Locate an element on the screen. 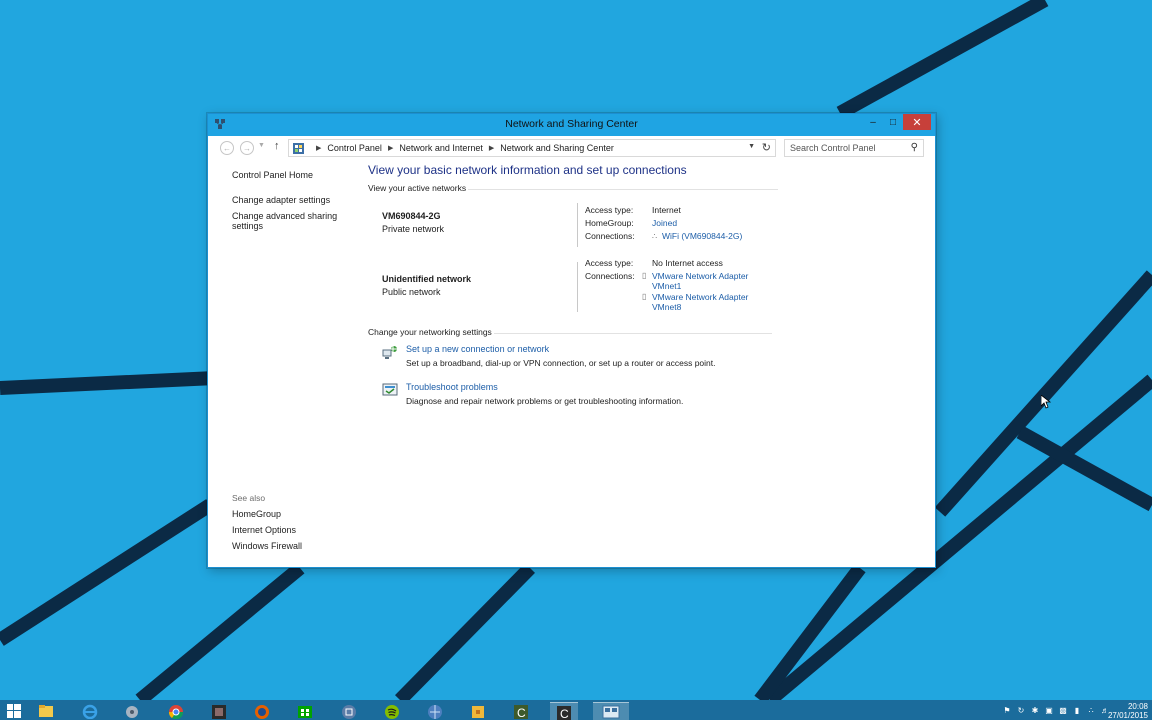 The image size is (1152, 720). tray-flag-icon: ⚑ is located at coordinates (1007, 711).